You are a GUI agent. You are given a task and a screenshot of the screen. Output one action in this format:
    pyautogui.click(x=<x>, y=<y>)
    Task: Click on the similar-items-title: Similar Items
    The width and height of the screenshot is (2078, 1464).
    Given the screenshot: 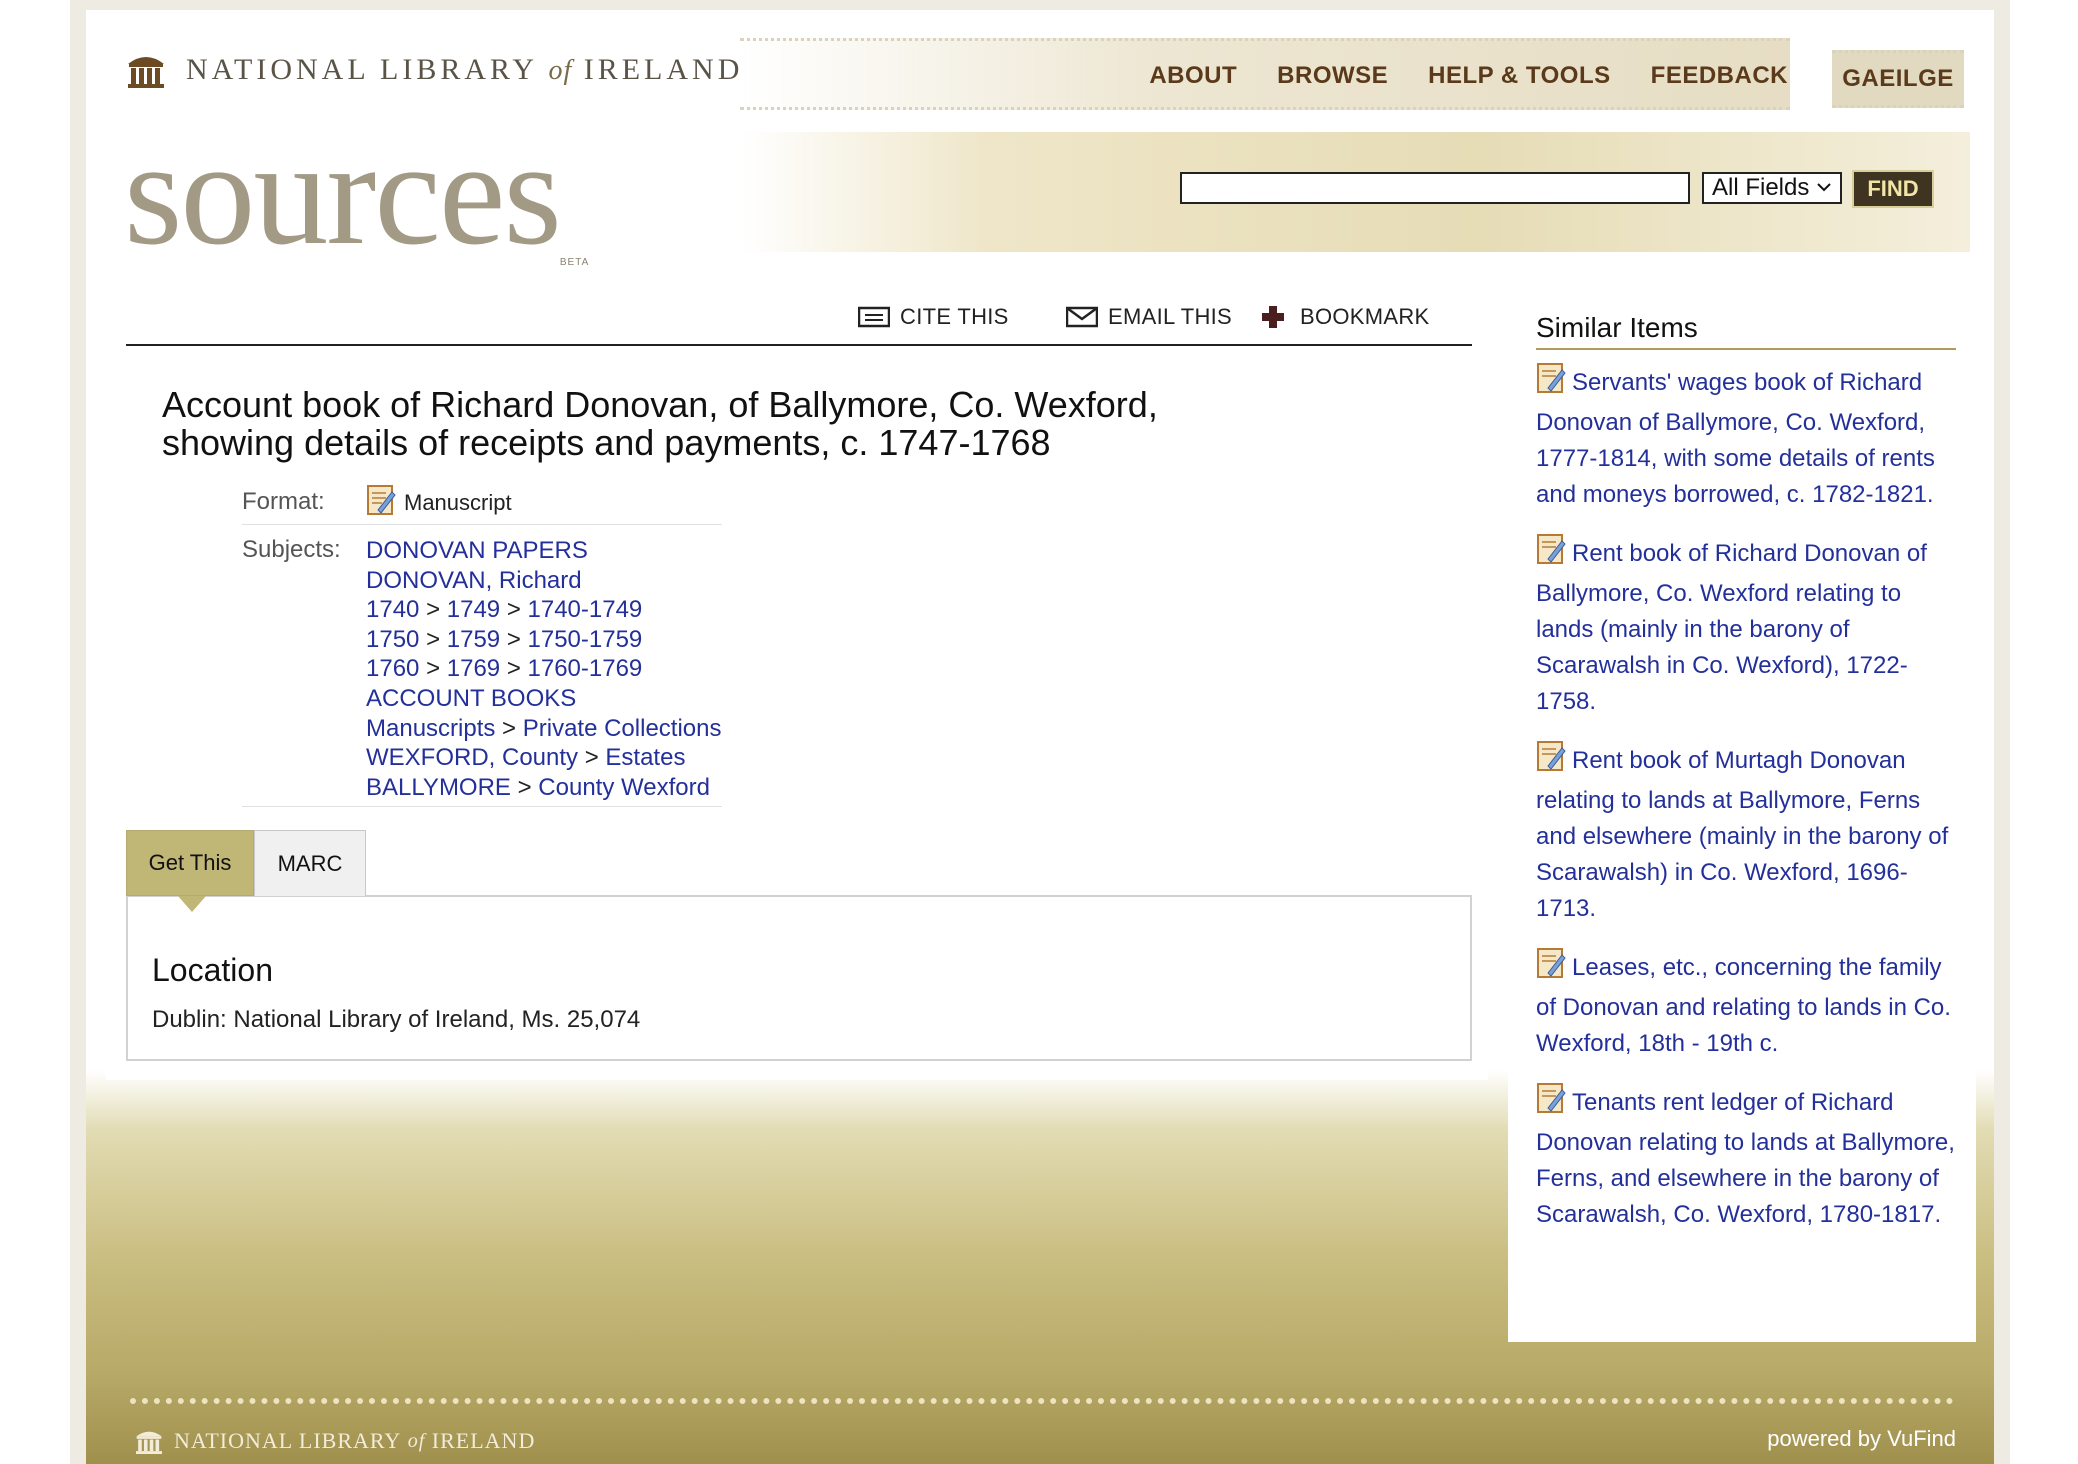 What is the action you would take?
    pyautogui.click(x=1746, y=331)
    